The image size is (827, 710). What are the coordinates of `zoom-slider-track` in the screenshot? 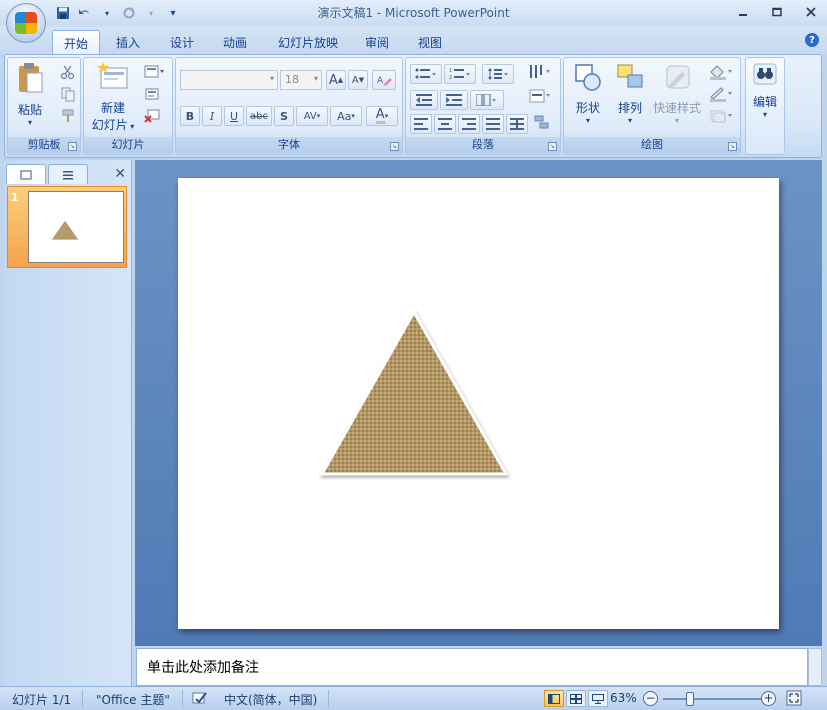 It's located at (713, 699).